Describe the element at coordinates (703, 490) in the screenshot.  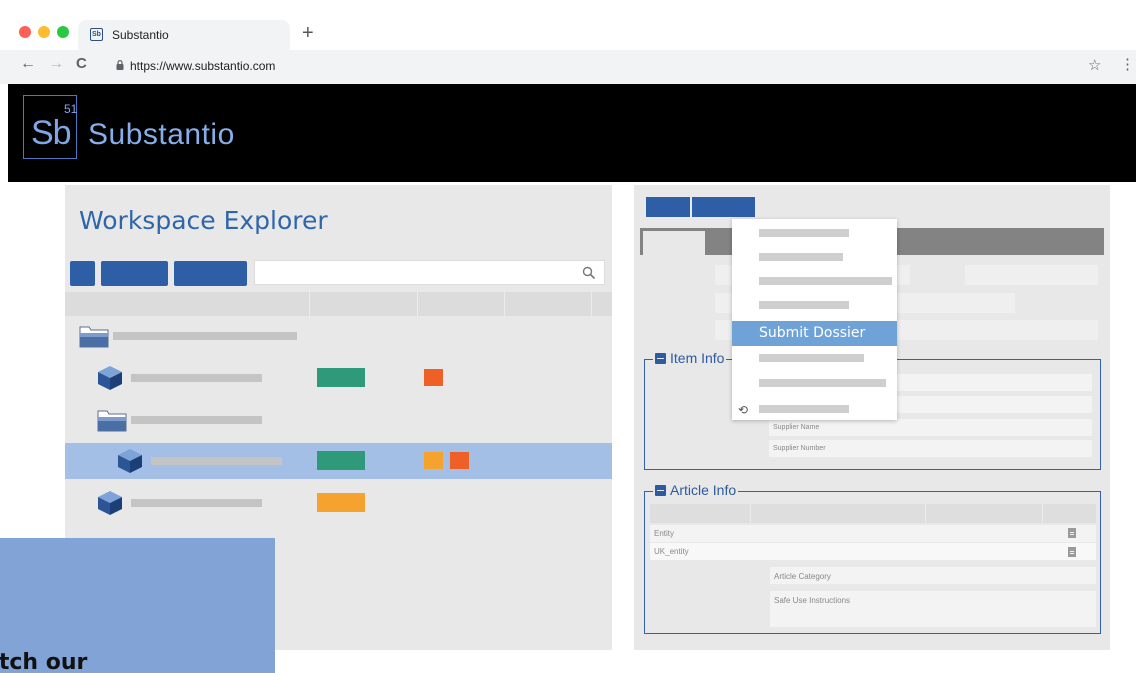
I see `article-info-title: Article Info` at that location.